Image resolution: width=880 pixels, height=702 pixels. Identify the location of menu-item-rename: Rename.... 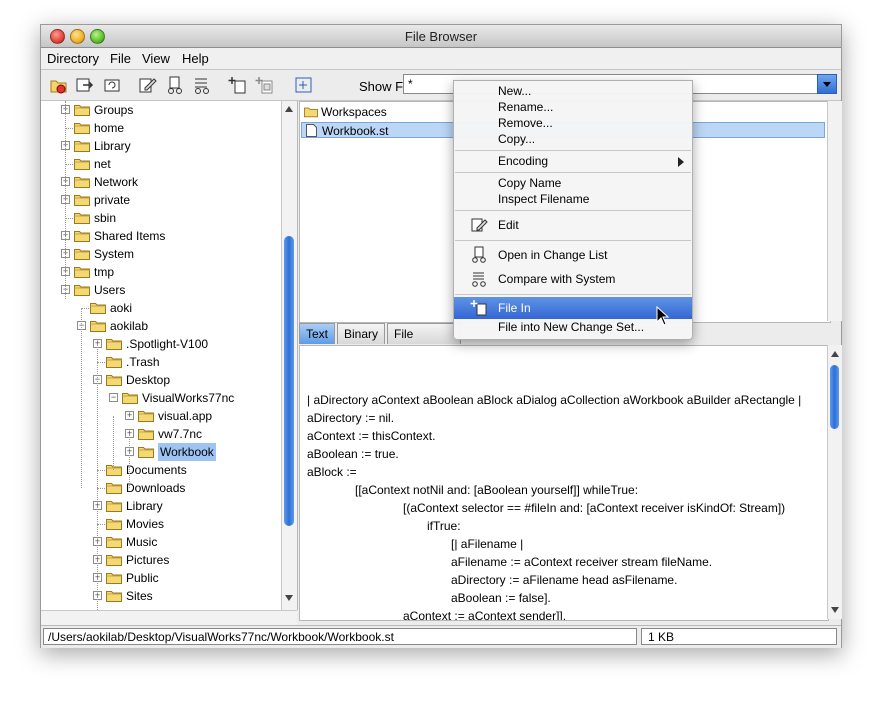
(573, 107).